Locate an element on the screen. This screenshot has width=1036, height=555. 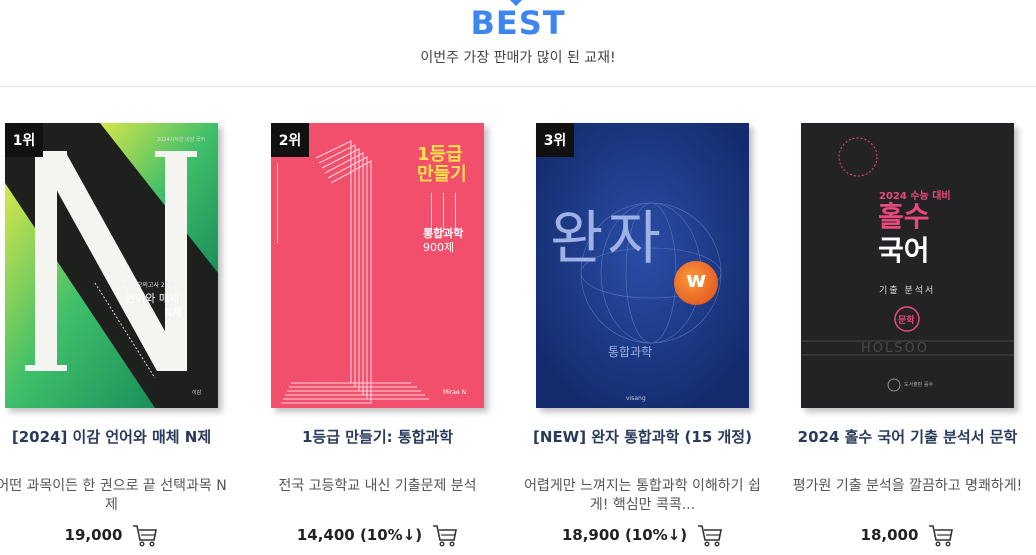
product-price: 19,000 is located at coordinates (93, 535).